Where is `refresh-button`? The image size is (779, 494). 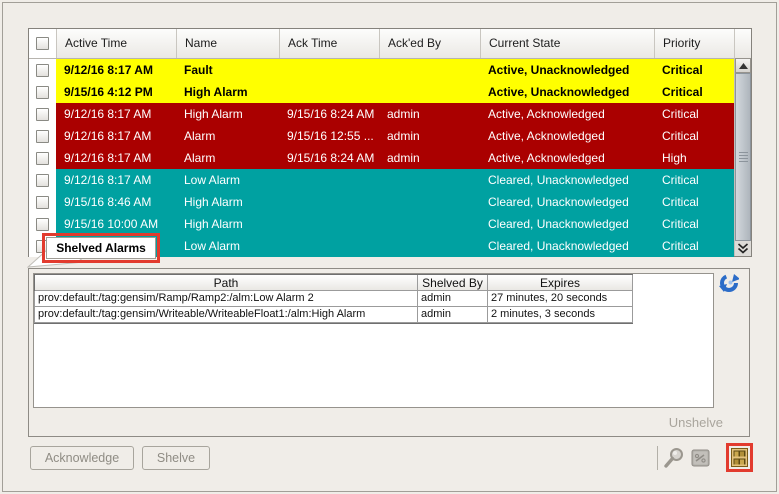
refresh-button is located at coordinates (729, 283).